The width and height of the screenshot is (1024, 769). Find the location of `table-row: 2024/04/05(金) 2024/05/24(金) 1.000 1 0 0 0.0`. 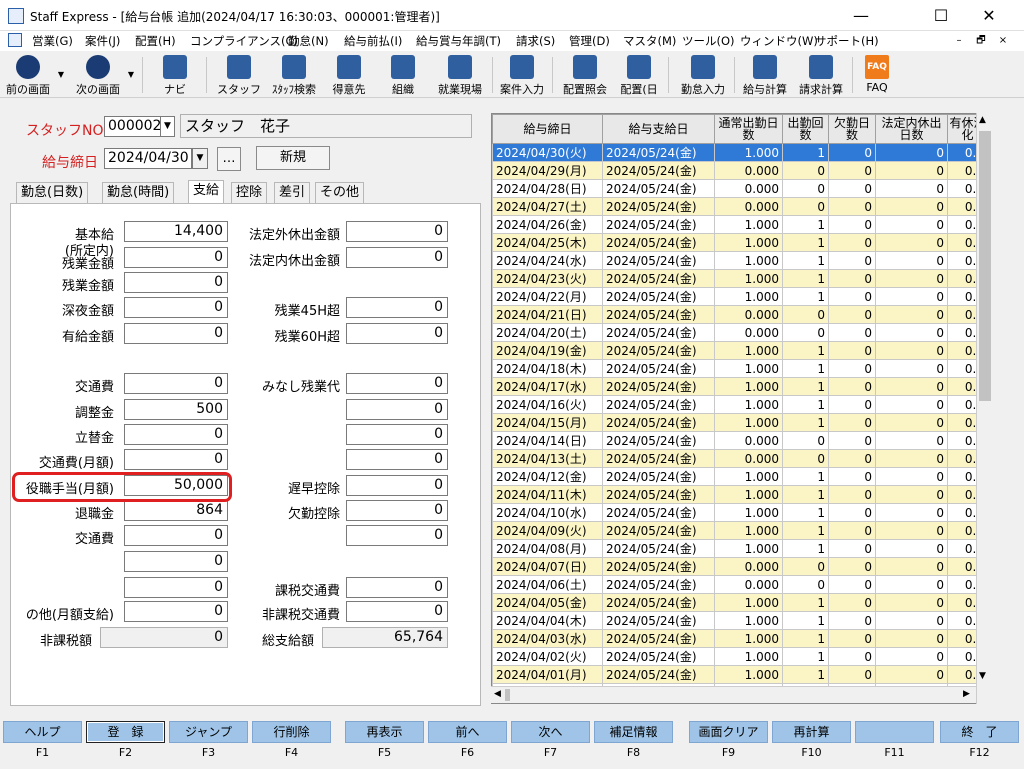

table-row: 2024/04/05(金) 2024/05/24(金) 1.000 1 0 0 0.0 is located at coordinates (740, 602).